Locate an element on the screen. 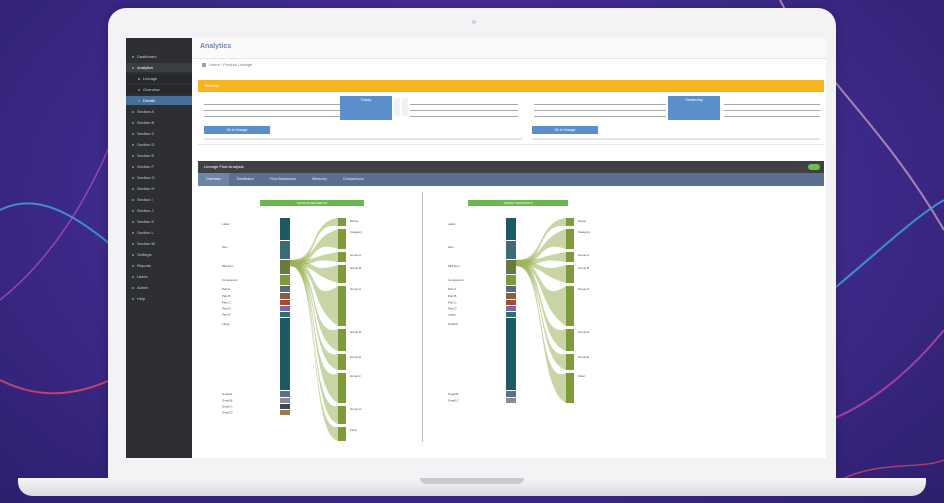 Image resolution: width=944 pixels, height=503 pixels. timeline-right-button-label: Go to lineage is located at coordinates (565, 130).